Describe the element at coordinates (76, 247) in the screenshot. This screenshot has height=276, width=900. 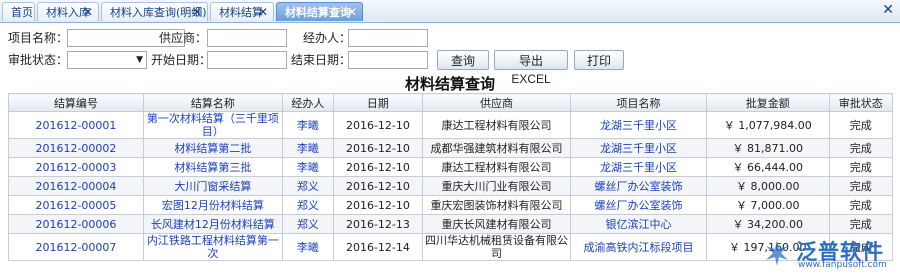
I see `settlement-code-link: 201612-00007` at that location.